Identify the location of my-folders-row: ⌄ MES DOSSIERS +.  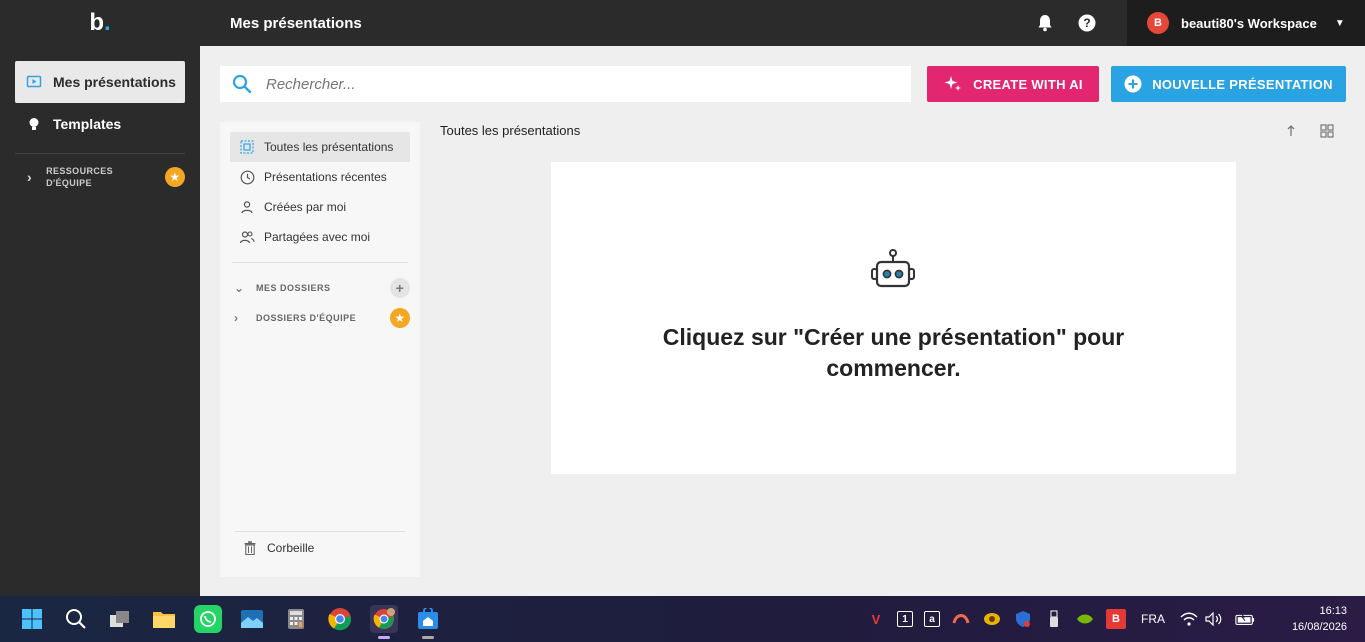
(320, 288).